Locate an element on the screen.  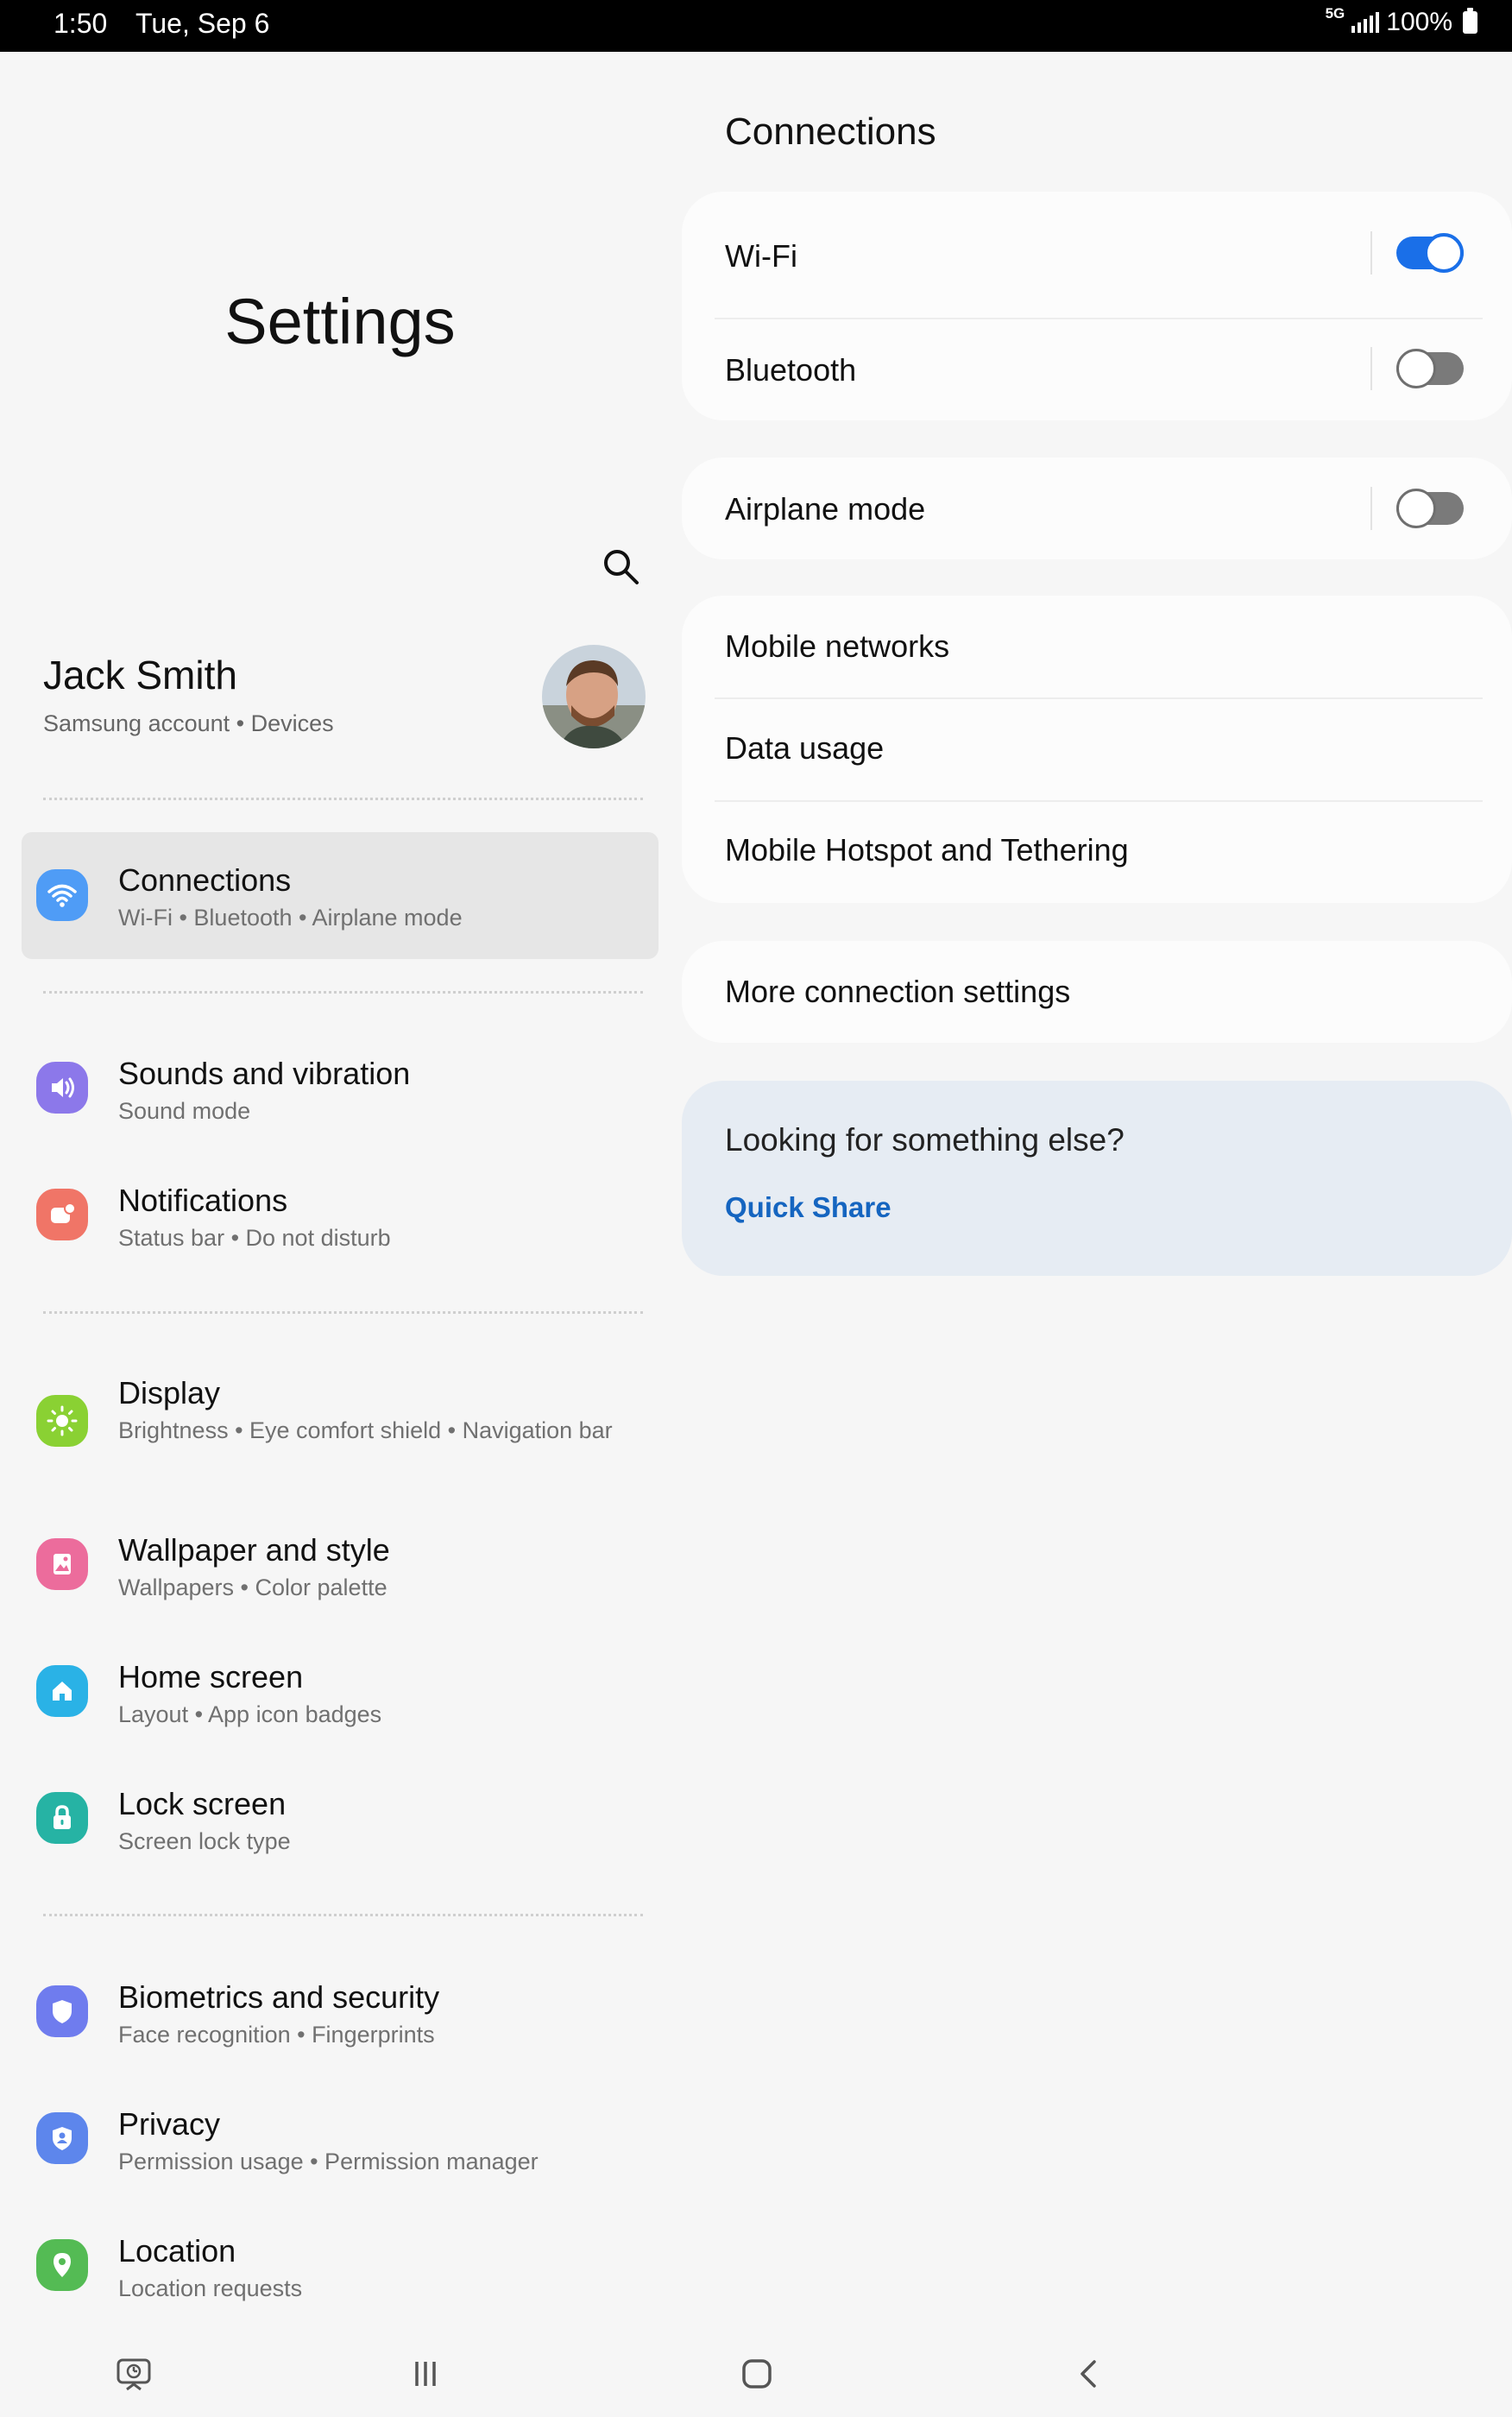
menu-item-home-screen: Home screen Layout • App icon badges is located at coordinates (340, 1693).